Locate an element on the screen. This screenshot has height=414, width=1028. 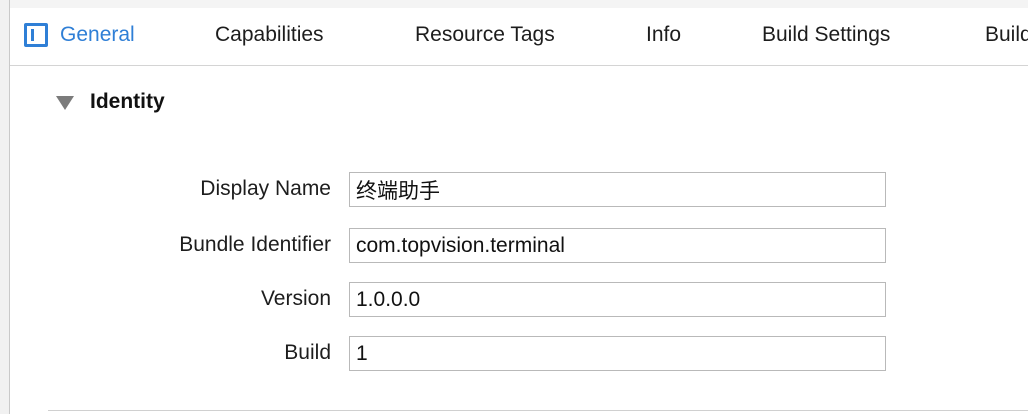
sidebar-toggle-icon is located at coordinates (36, 35).